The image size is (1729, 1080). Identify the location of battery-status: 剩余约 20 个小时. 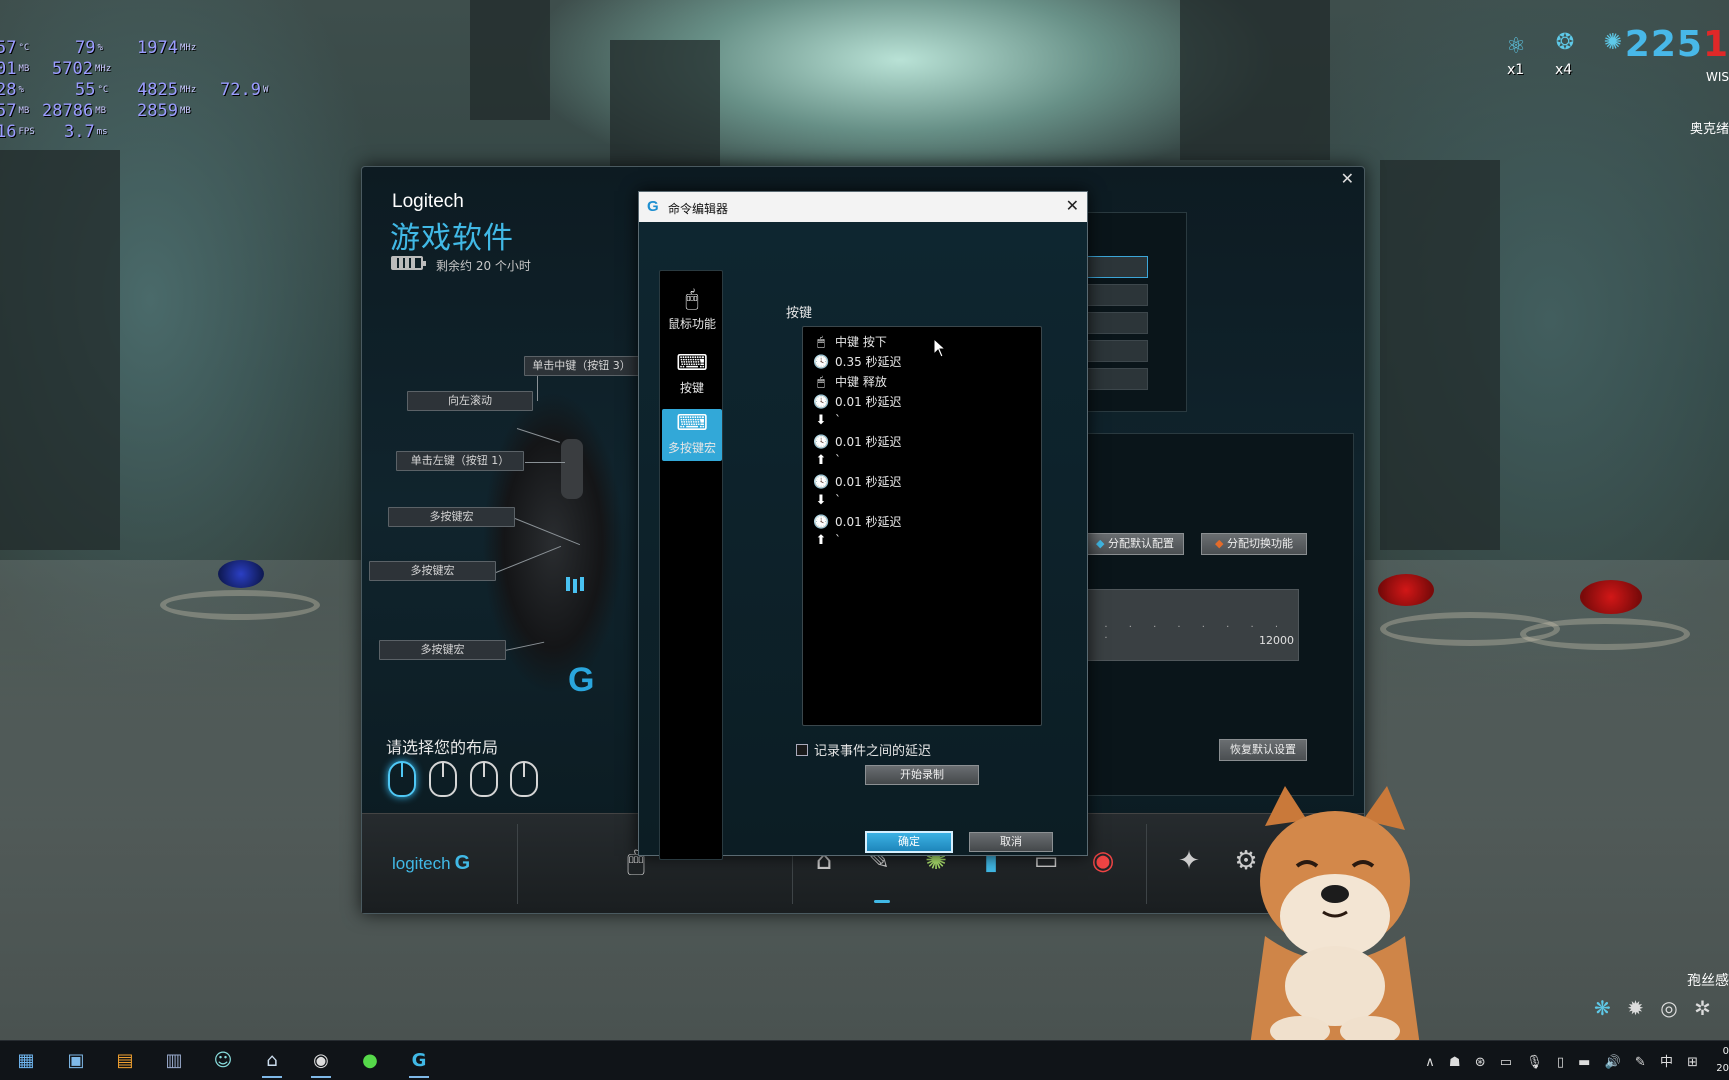
(483, 266).